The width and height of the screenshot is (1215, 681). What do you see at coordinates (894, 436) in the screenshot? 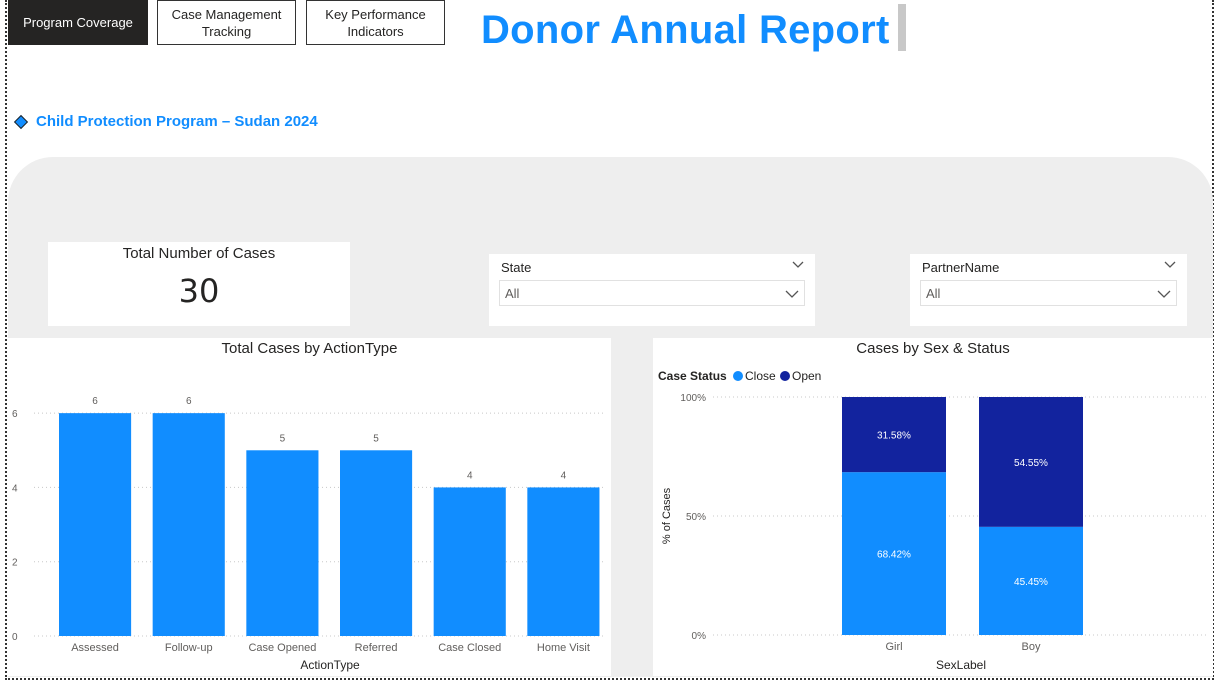
I see `data-label: 31.58%` at bounding box center [894, 436].